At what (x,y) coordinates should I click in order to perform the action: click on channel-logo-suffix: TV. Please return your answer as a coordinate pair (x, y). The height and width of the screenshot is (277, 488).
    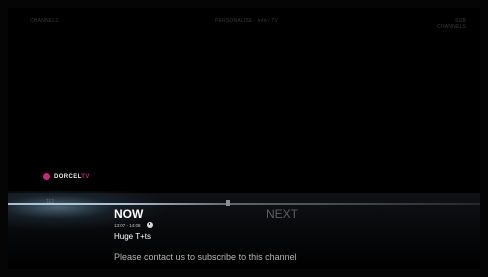
    Looking at the image, I should click on (85, 176).